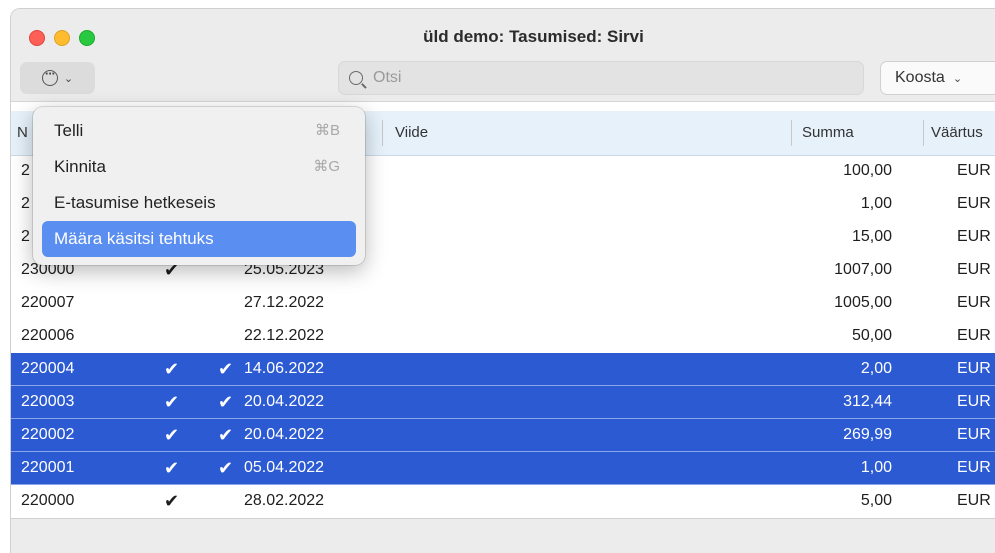  I want to click on menu-item-telli: Telli ⌘B, so click(199, 131).